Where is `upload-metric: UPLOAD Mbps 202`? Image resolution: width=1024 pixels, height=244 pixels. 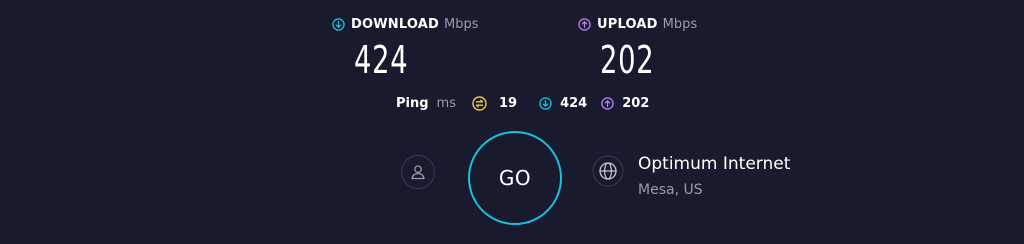 upload-metric: UPLOAD Mbps 202 is located at coordinates (637, 48).